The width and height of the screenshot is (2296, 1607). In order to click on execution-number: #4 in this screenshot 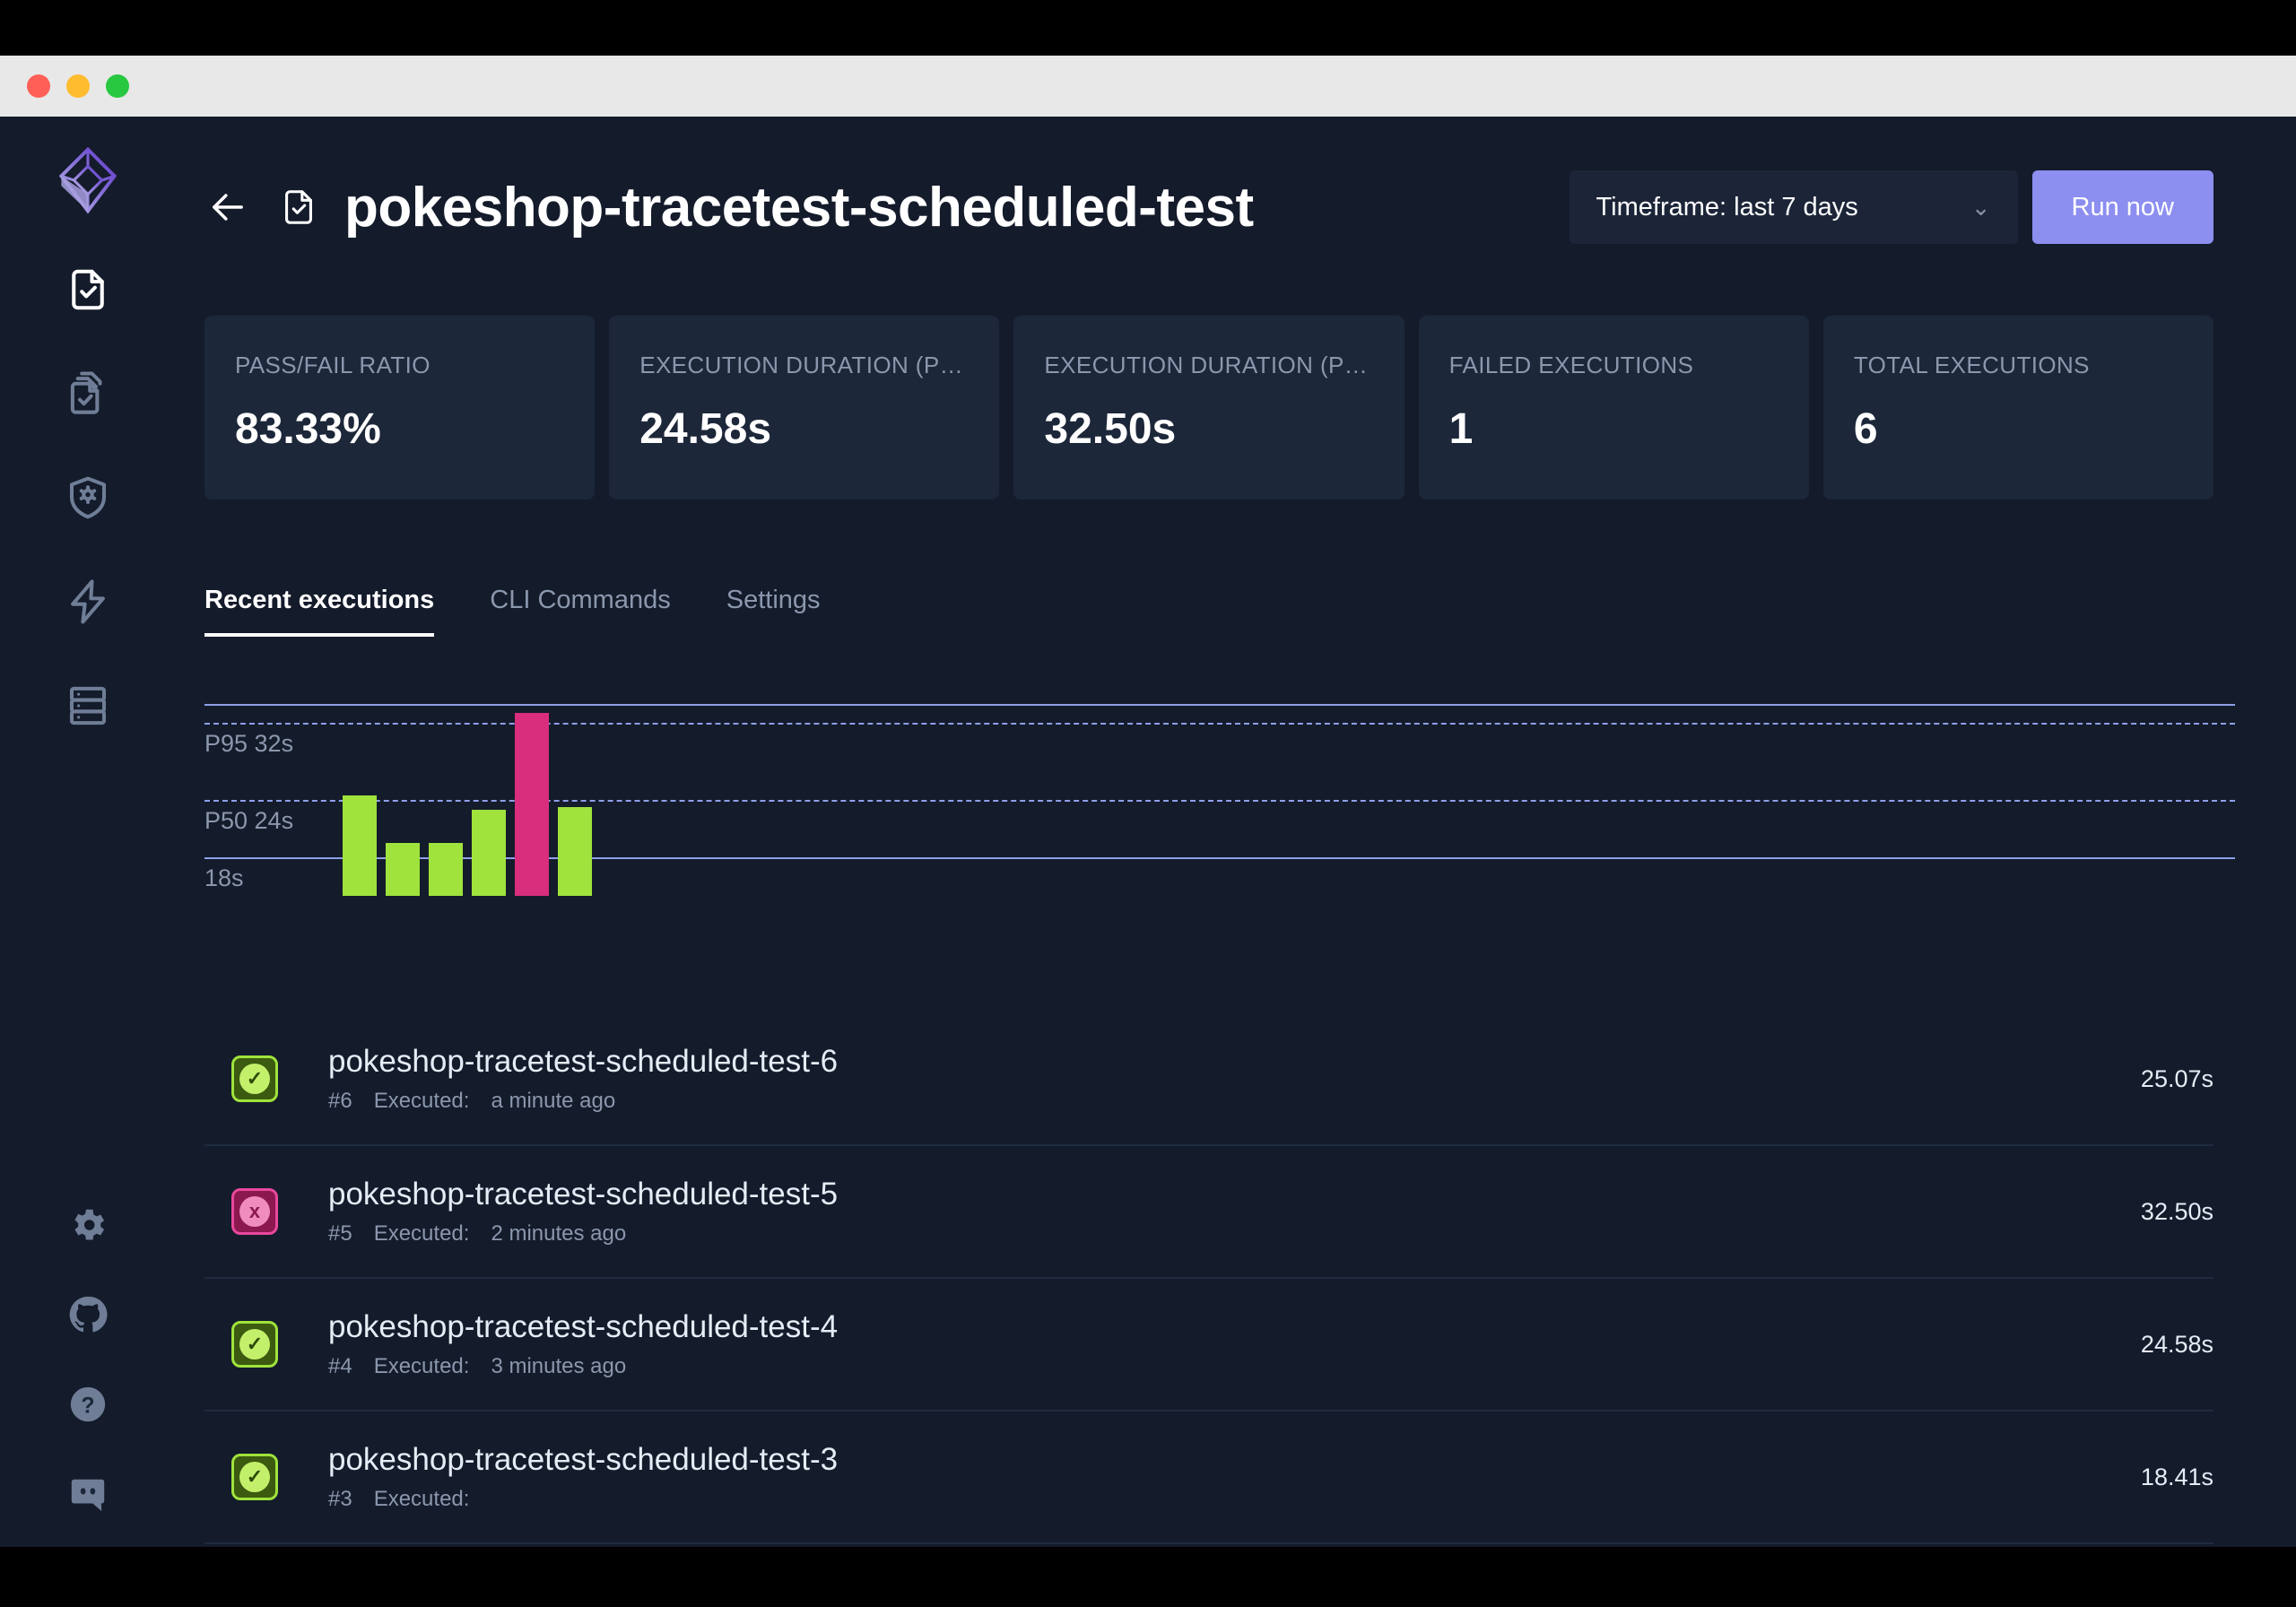, I will do `click(340, 1366)`.